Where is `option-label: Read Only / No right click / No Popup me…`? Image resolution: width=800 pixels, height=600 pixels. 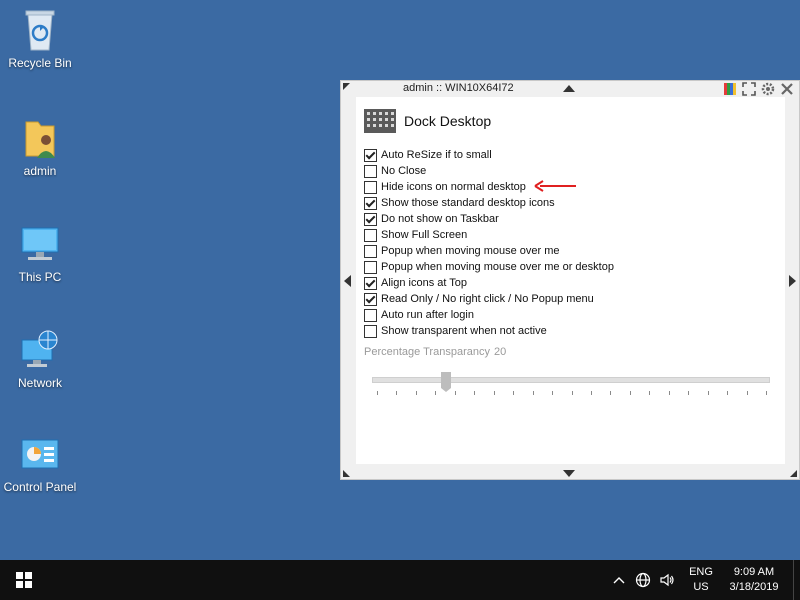 option-label: Read Only / No right click / No Popup me… is located at coordinates (487, 299).